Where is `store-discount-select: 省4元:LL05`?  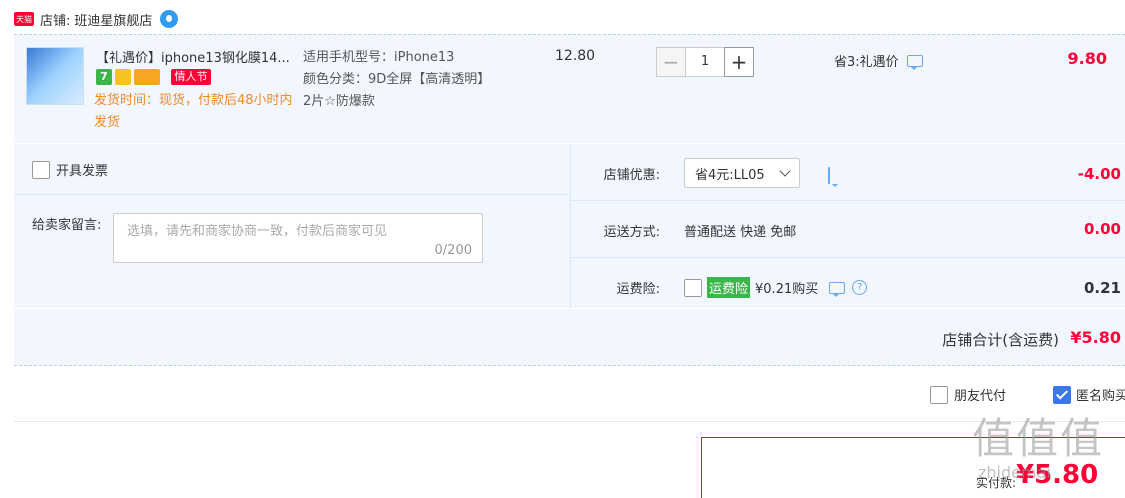 store-discount-select: 省4元:LL05 is located at coordinates (742, 173).